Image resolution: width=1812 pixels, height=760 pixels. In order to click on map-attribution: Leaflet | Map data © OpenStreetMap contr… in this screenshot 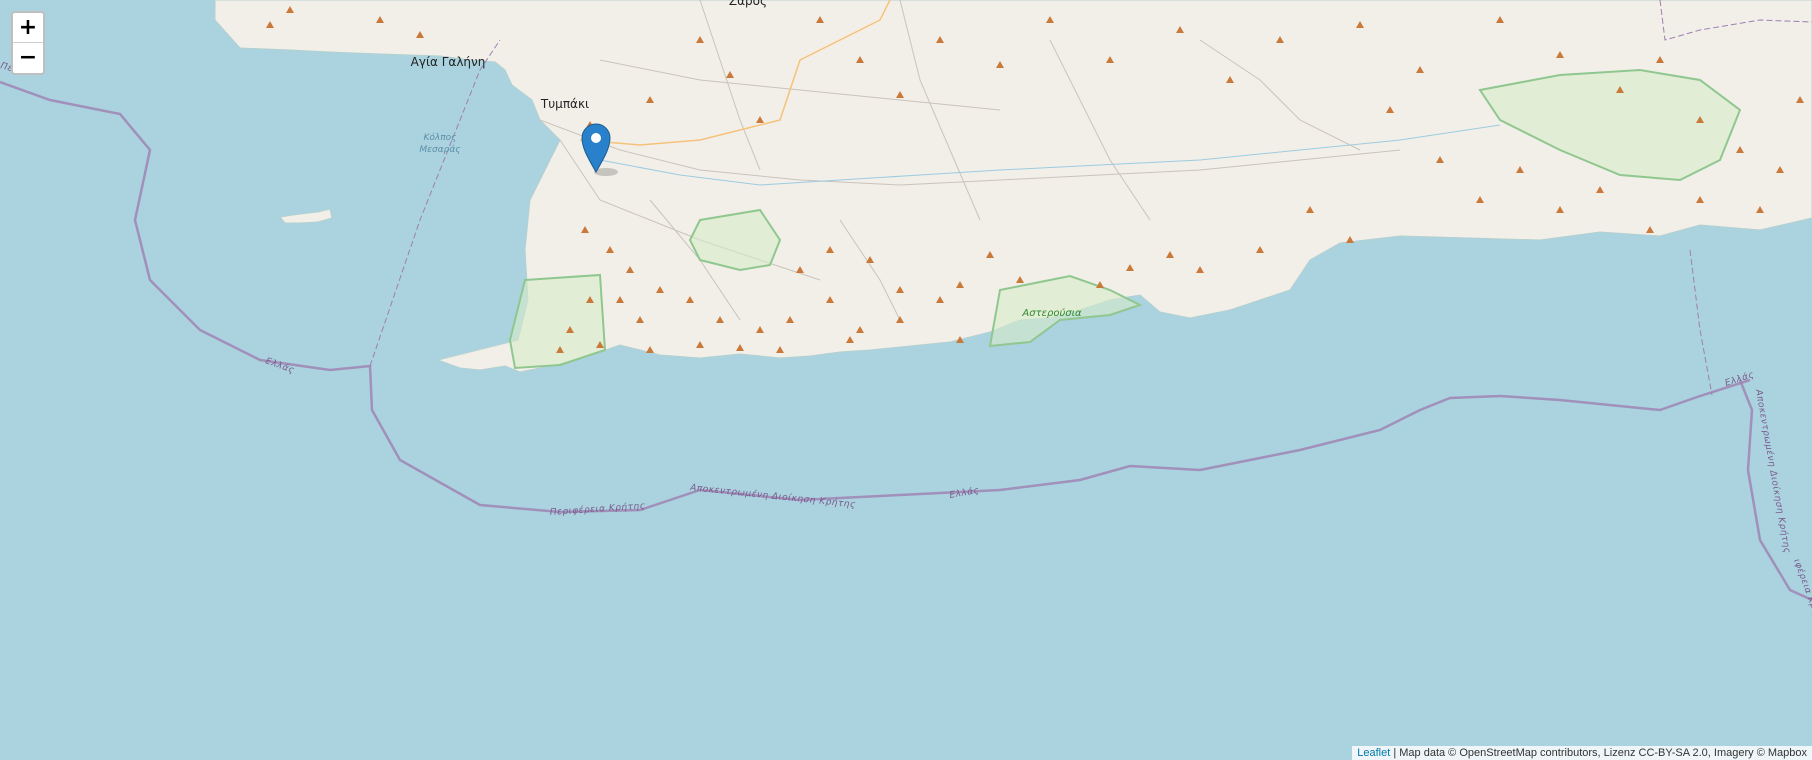, I will do `click(1582, 753)`.